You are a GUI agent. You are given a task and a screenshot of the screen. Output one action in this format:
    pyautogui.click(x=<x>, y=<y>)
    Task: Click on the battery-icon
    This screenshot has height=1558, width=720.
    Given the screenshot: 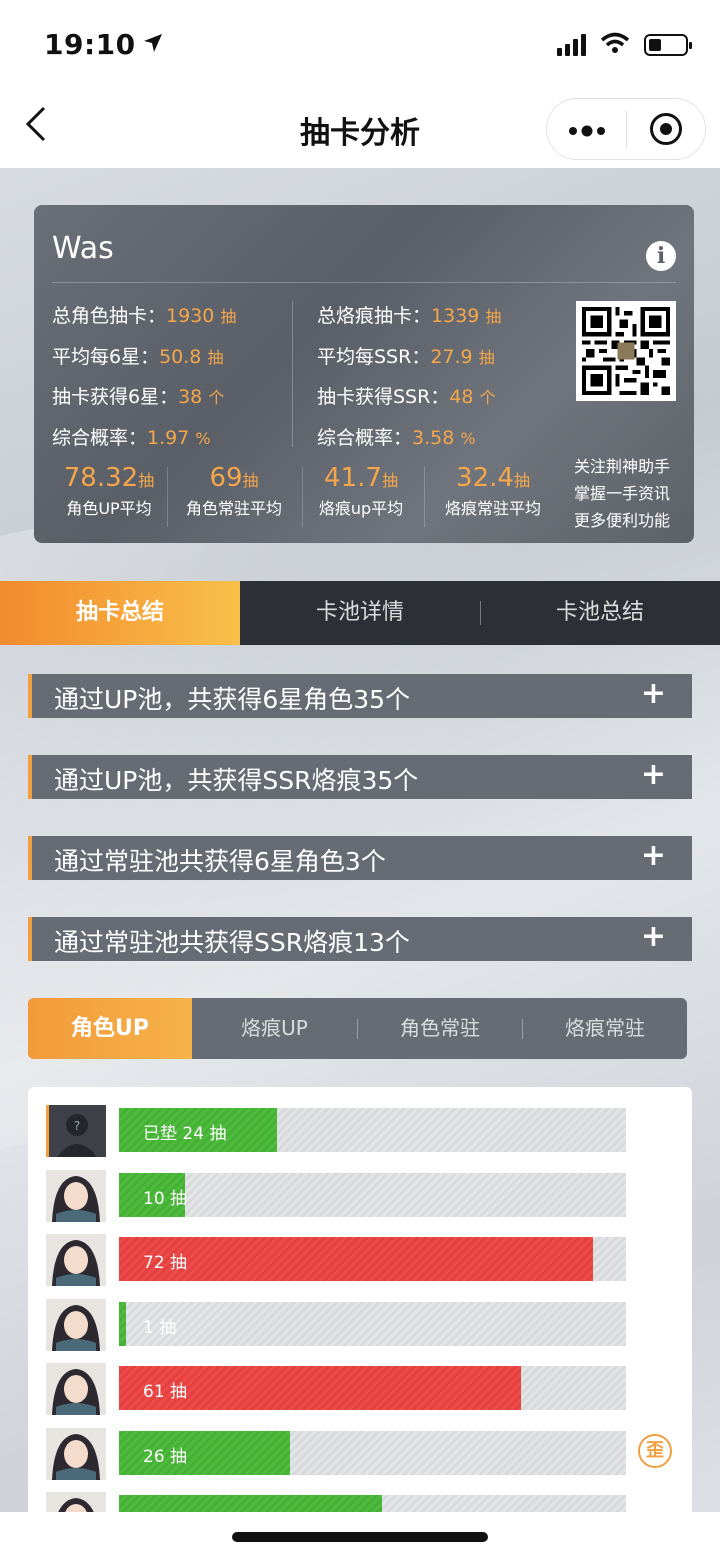 What is the action you would take?
    pyautogui.click(x=668, y=45)
    